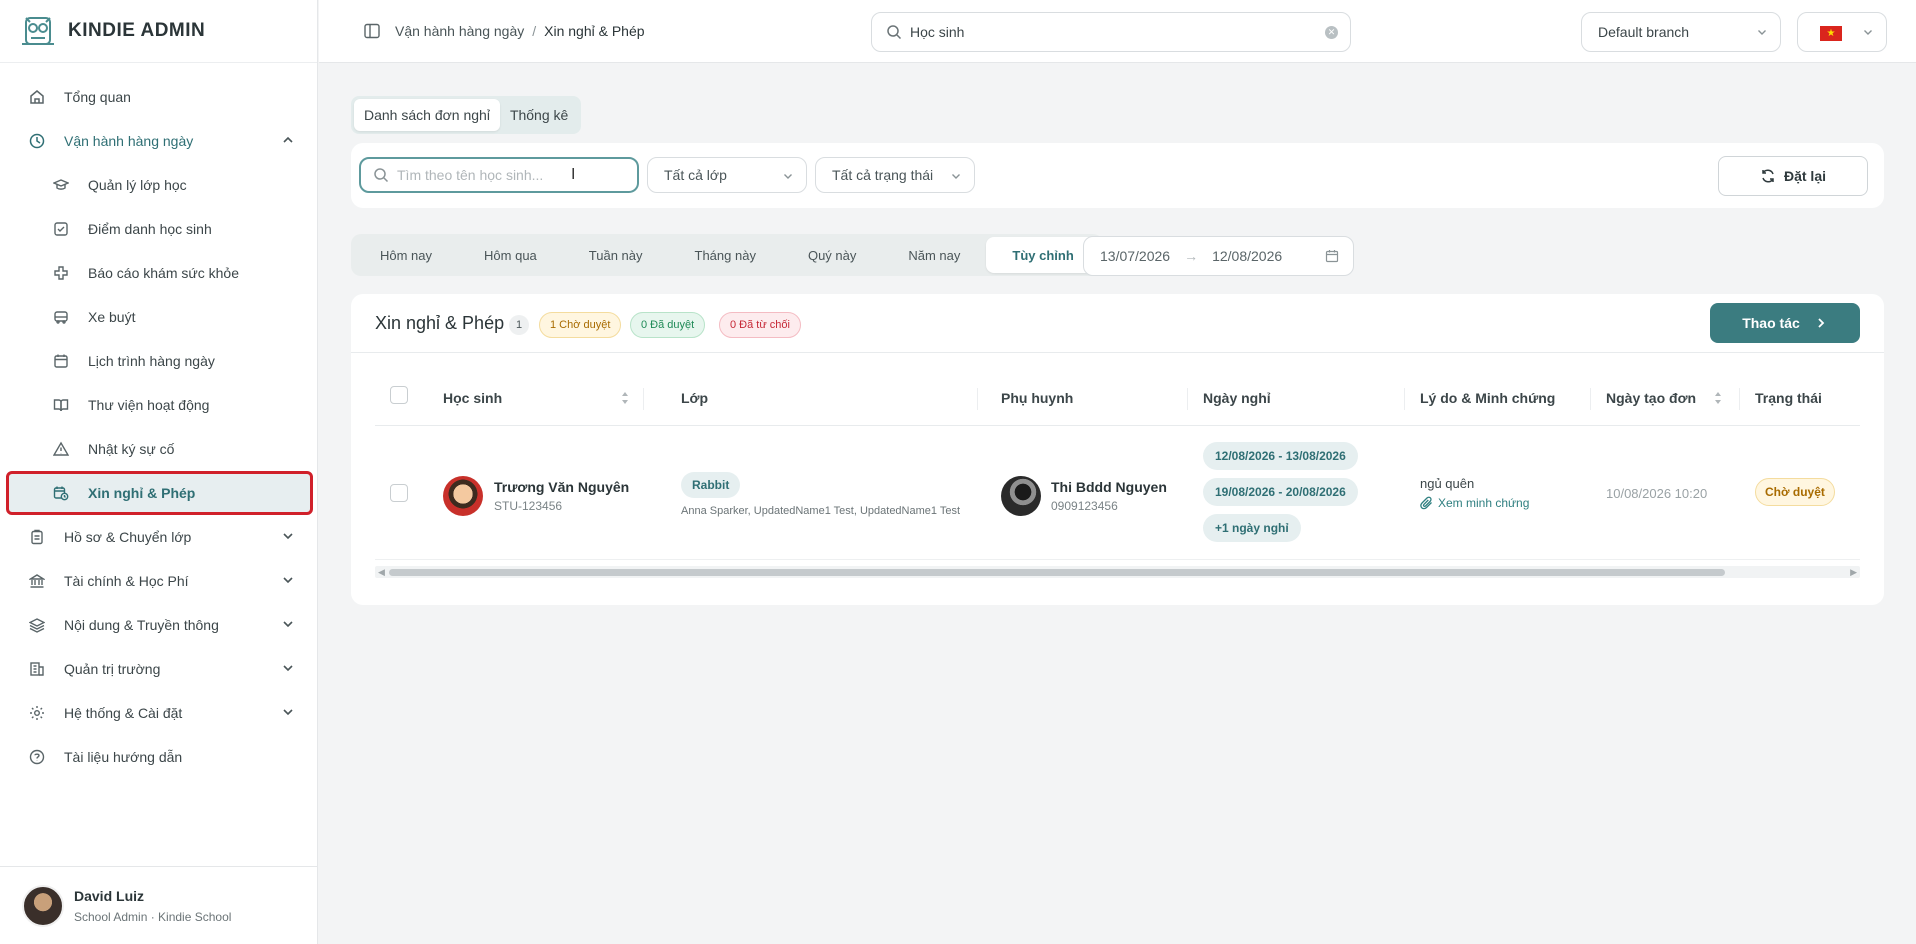  I want to click on rejected-count-badge: 0 Đã từ chối, so click(760, 325).